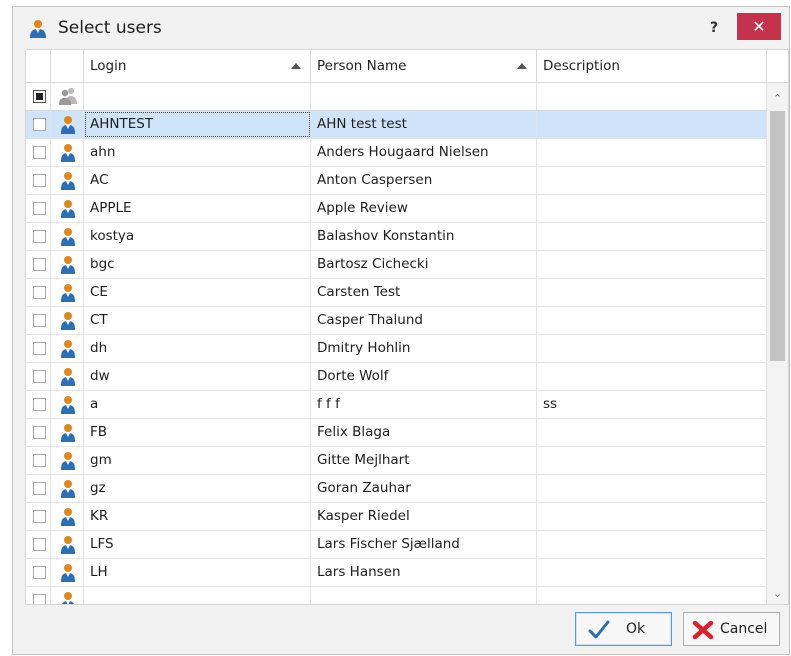 This screenshot has width=791, height=656. Describe the element at coordinates (777, 99) in the screenshot. I see `scroll-up-icon: ⌃` at that location.